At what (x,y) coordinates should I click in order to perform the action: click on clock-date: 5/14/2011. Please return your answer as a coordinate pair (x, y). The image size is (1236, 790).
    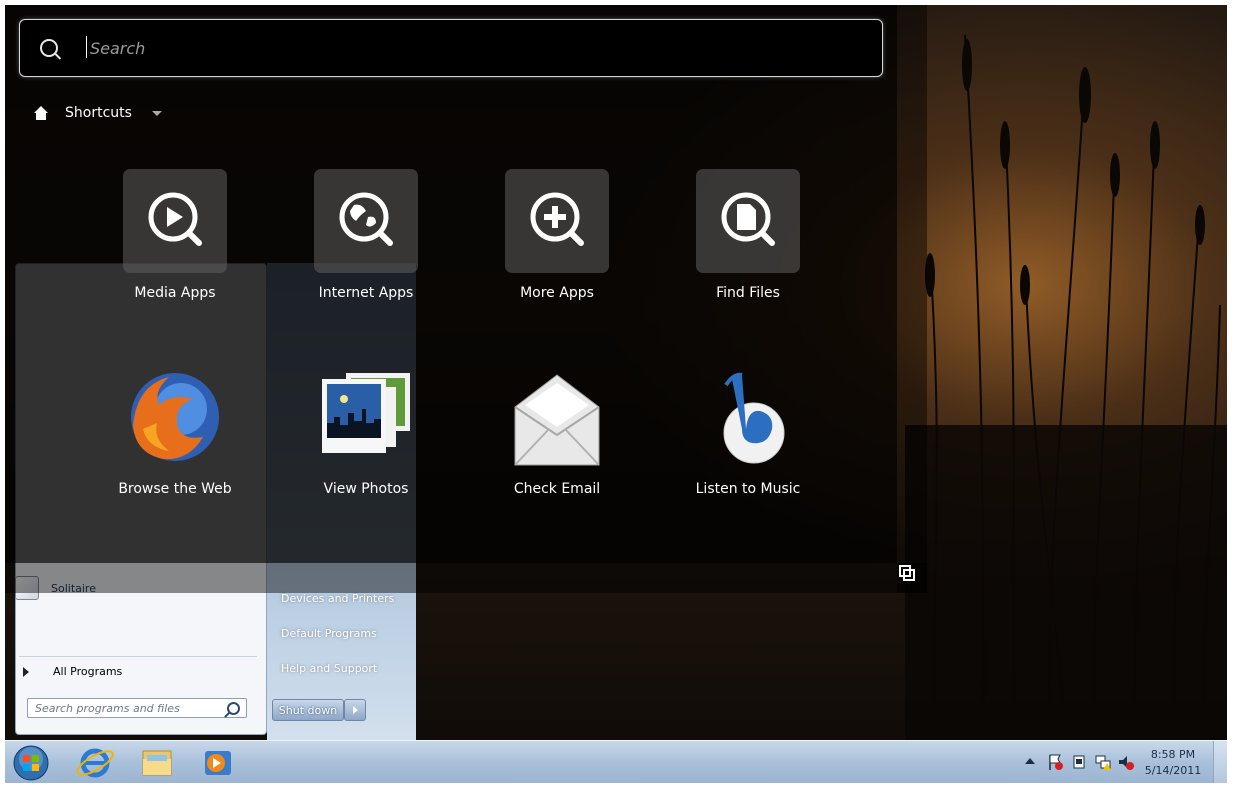
    Looking at the image, I should click on (1173, 770).